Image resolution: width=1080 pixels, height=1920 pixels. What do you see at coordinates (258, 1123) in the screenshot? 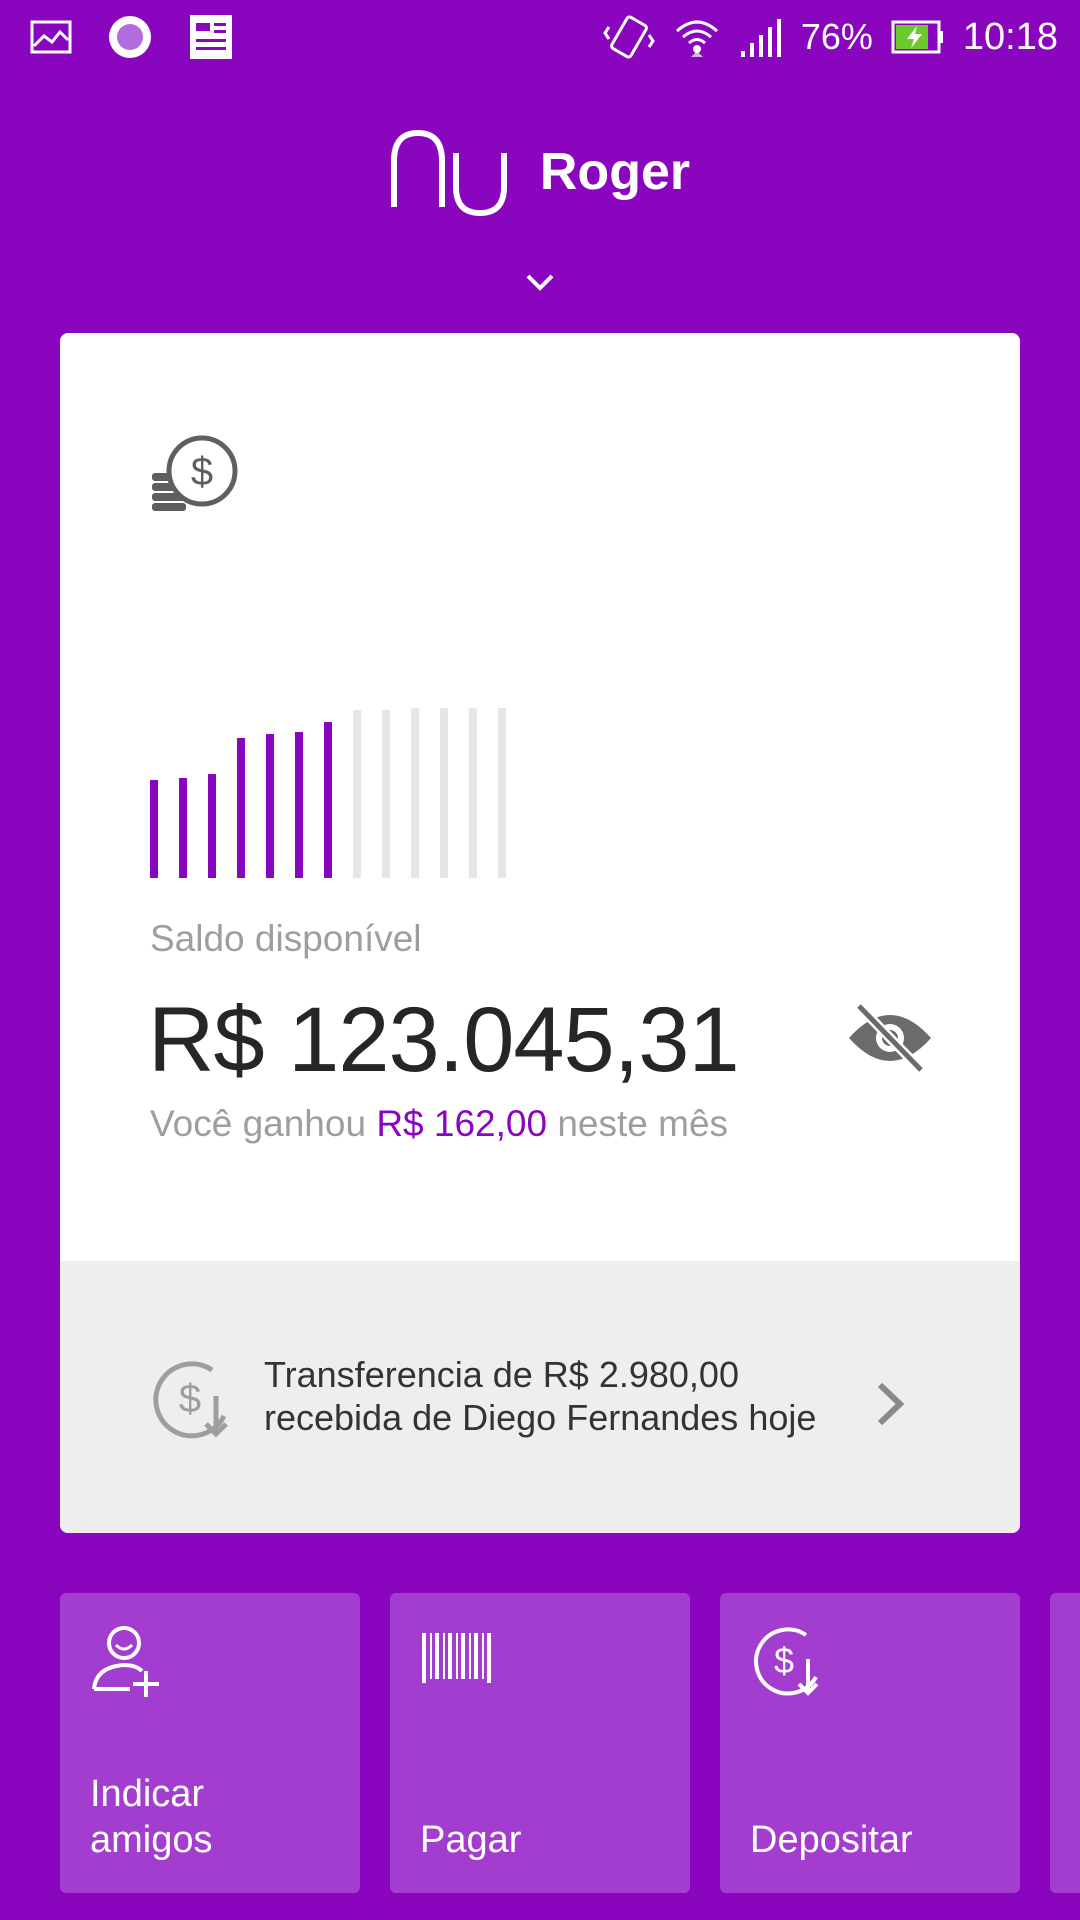
I see `earned-prefix: Você ganhou` at bounding box center [258, 1123].